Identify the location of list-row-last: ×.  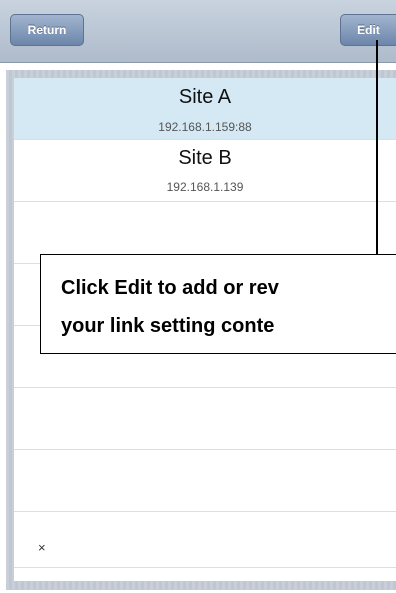
(205, 540).